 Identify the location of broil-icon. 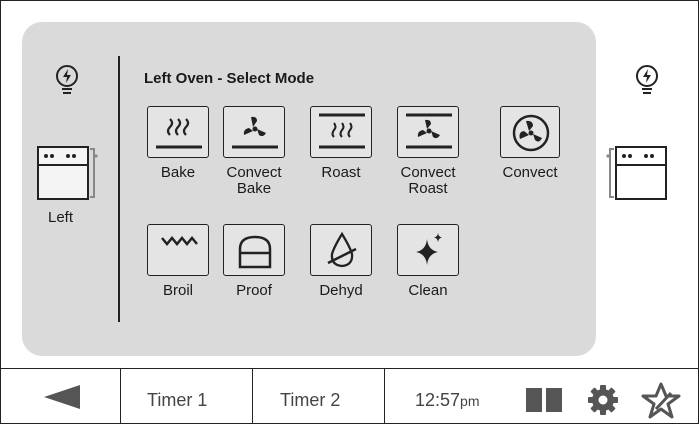
(179, 241).